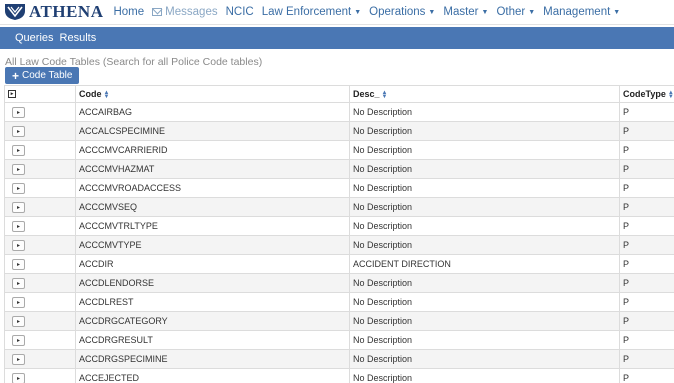 The height and width of the screenshot is (383, 674). What do you see at coordinates (157, 12) in the screenshot?
I see `envelope-icon` at bounding box center [157, 12].